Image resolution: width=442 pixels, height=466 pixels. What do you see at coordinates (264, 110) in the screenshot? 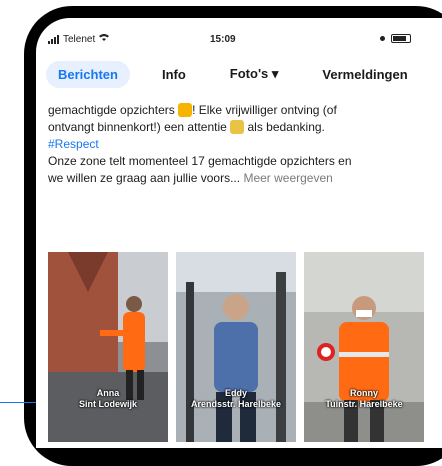
I see `post-text-segment: ! Elke vrijwilliger ontving (of` at bounding box center [264, 110].